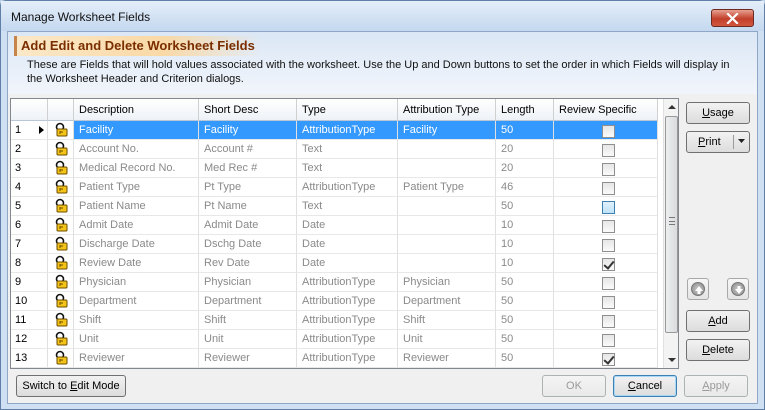  What do you see at coordinates (671, 224) in the screenshot?
I see `scroll-thumb` at bounding box center [671, 224].